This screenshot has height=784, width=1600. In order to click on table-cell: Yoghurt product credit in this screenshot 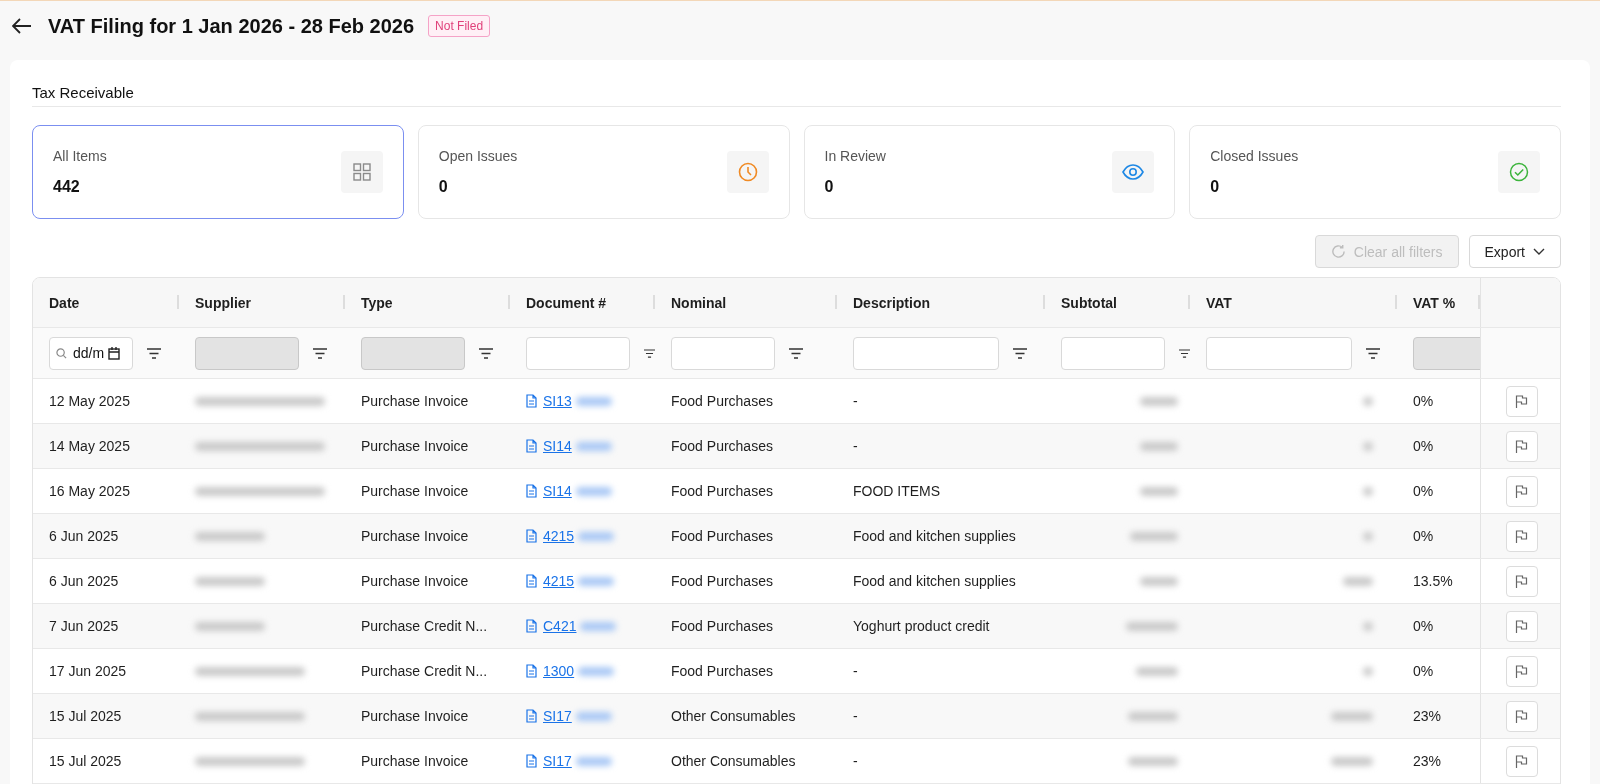, I will do `click(921, 626)`.